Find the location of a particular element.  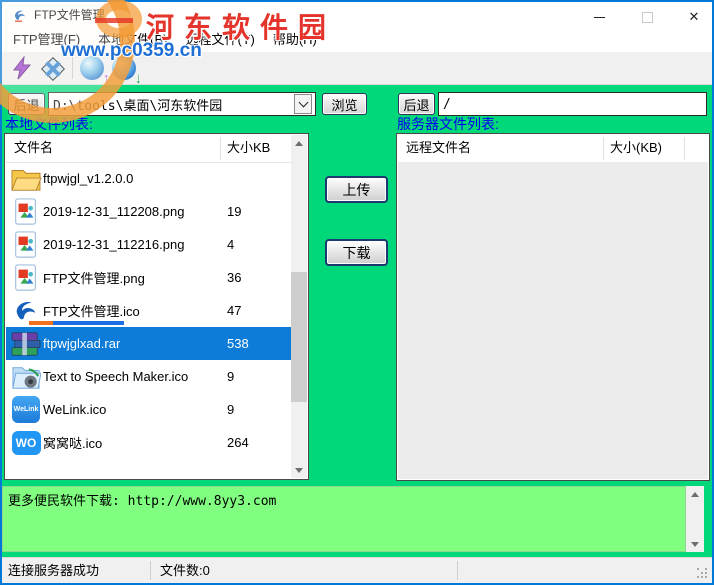

window-border-left is located at coordinates (1, 292).